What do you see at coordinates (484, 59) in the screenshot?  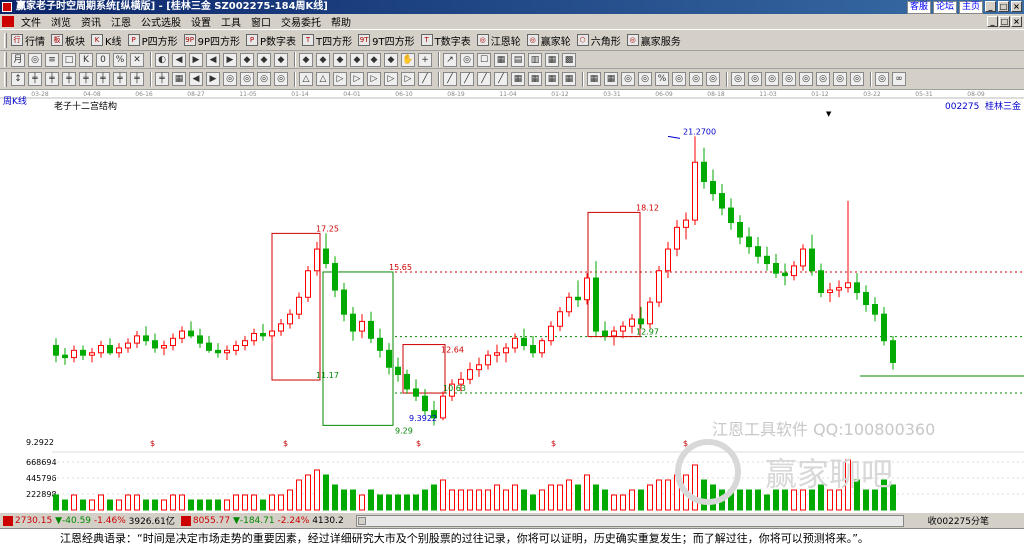 I see `period-tool-icon-26: ☐` at bounding box center [484, 59].